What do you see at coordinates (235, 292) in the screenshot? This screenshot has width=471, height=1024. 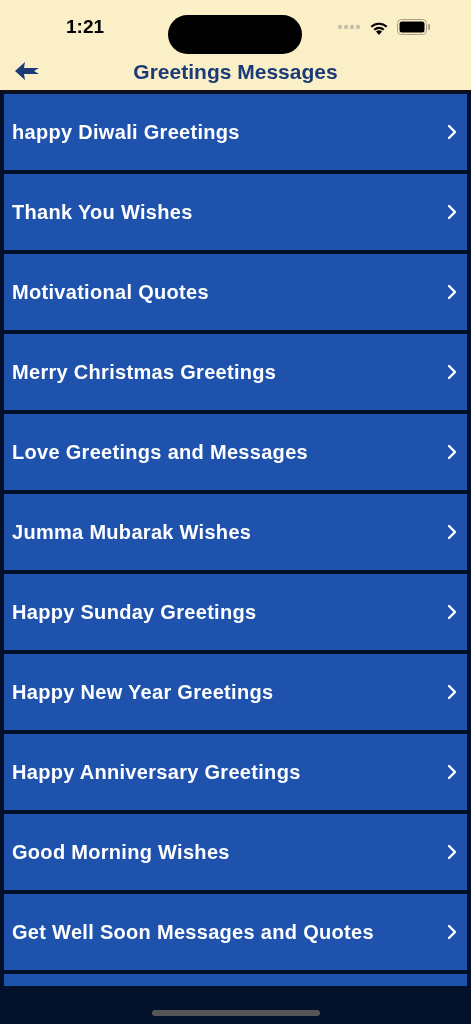 I see `list-item: Motivational Quotes` at bounding box center [235, 292].